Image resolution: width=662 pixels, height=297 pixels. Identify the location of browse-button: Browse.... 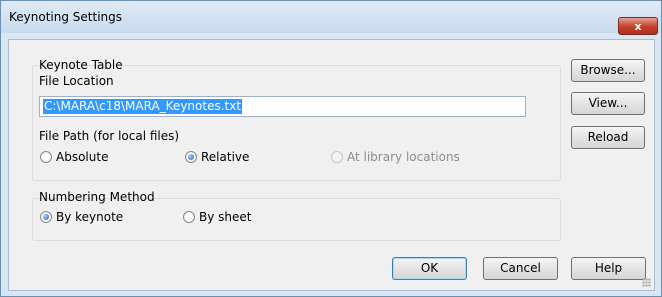
(608, 70).